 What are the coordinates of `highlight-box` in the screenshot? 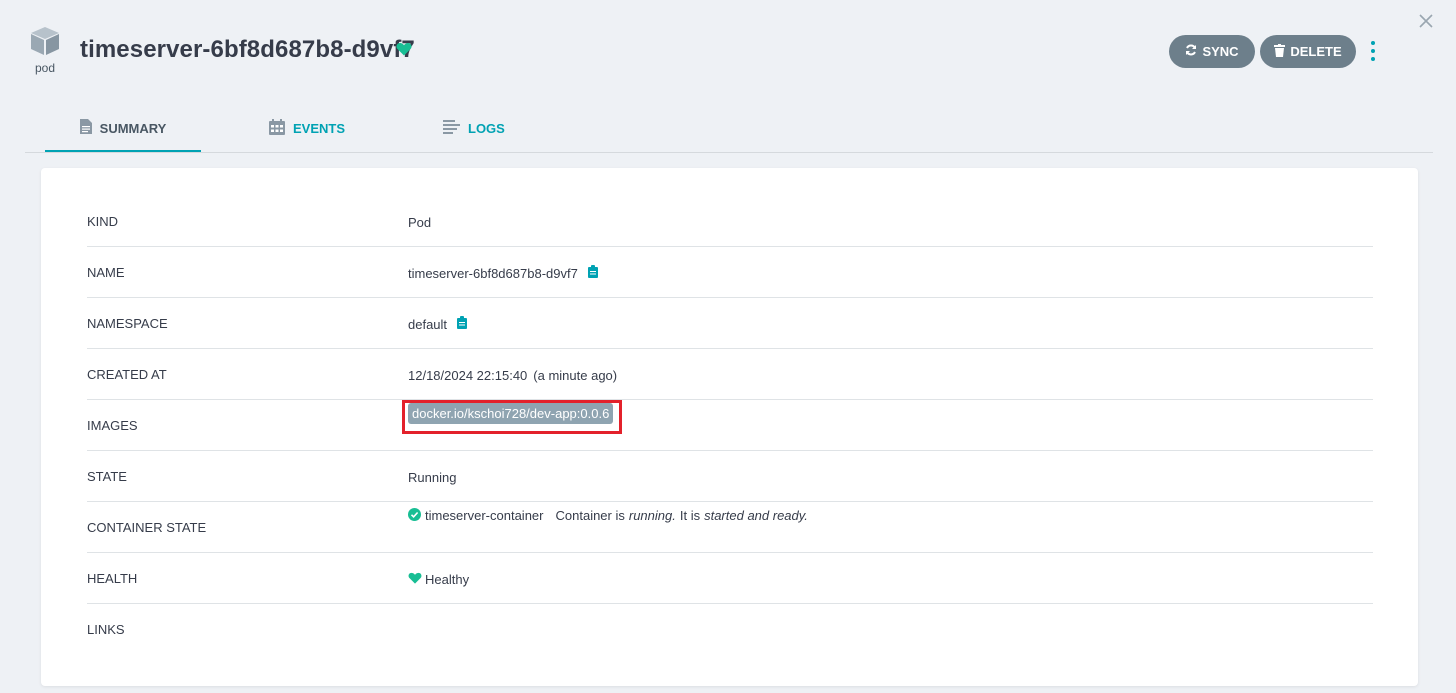 It's located at (512, 417).